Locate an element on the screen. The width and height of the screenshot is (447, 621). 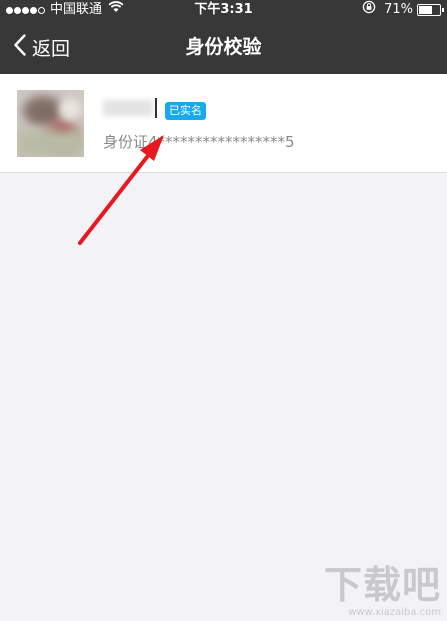
id-card-label: 身份证 is located at coordinates (126, 142).